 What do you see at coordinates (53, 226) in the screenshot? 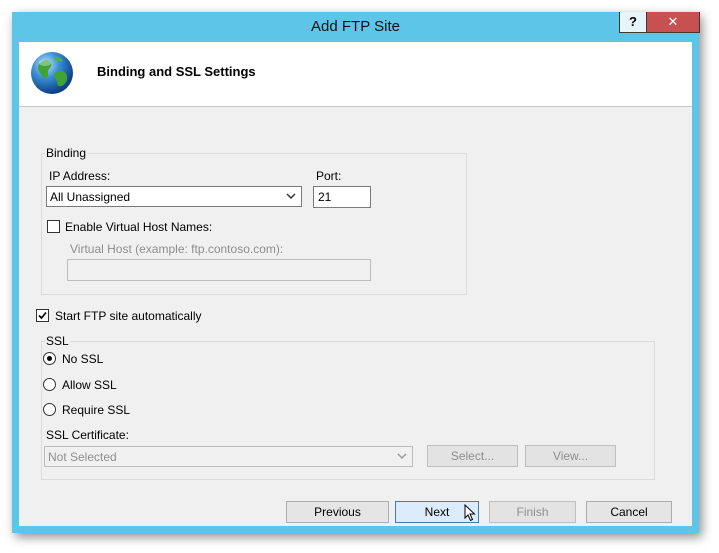
I see `virtual-host-checkbox` at bounding box center [53, 226].